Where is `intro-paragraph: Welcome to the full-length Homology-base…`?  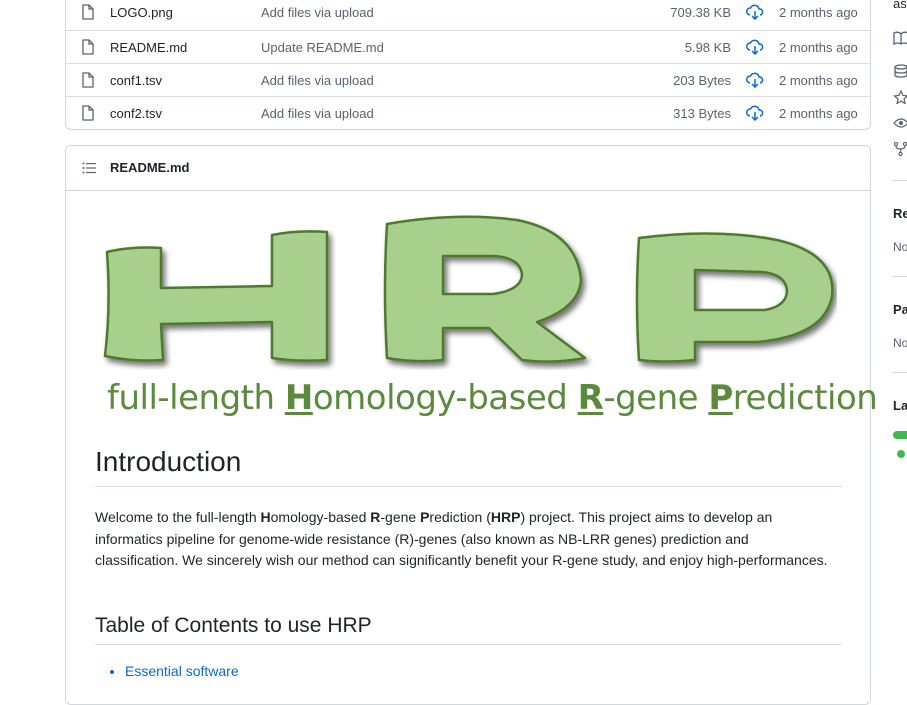 intro-paragraph: Welcome to the full-length Homology-base… is located at coordinates (461, 538).